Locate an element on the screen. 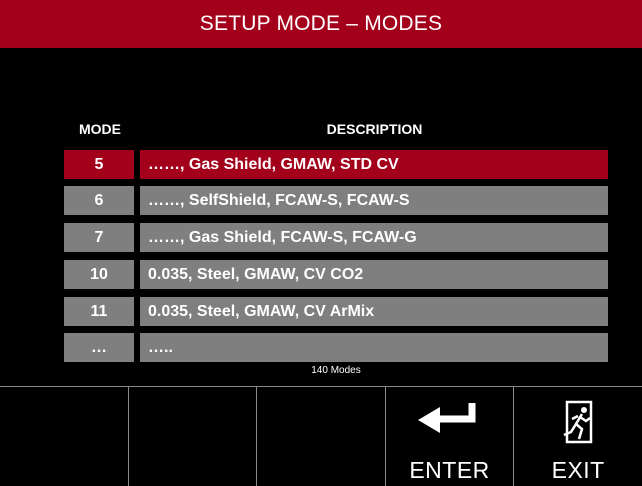  mode-row: 11 0.035, Steel, GMAW, CV ArMix is located at coordinates (336, 311).